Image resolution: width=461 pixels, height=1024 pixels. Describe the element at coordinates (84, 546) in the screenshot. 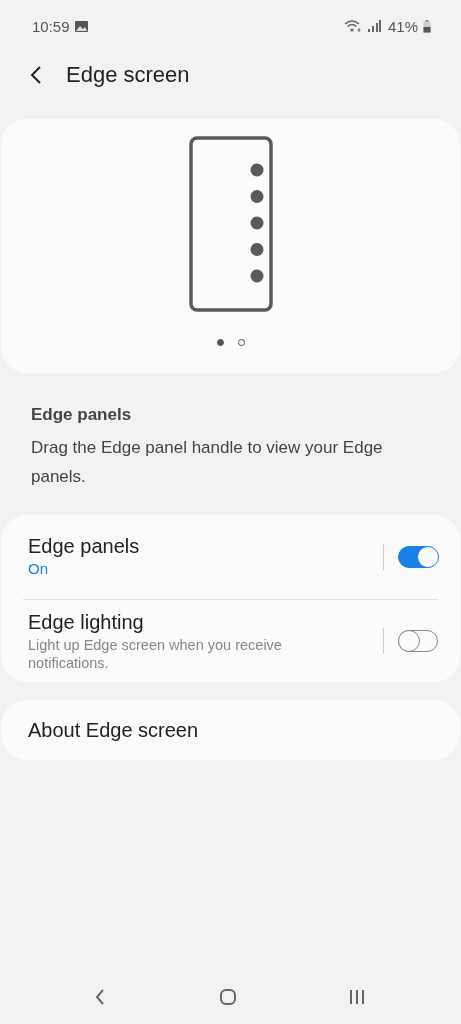

I see `setting-title: Edge panels` at that location.